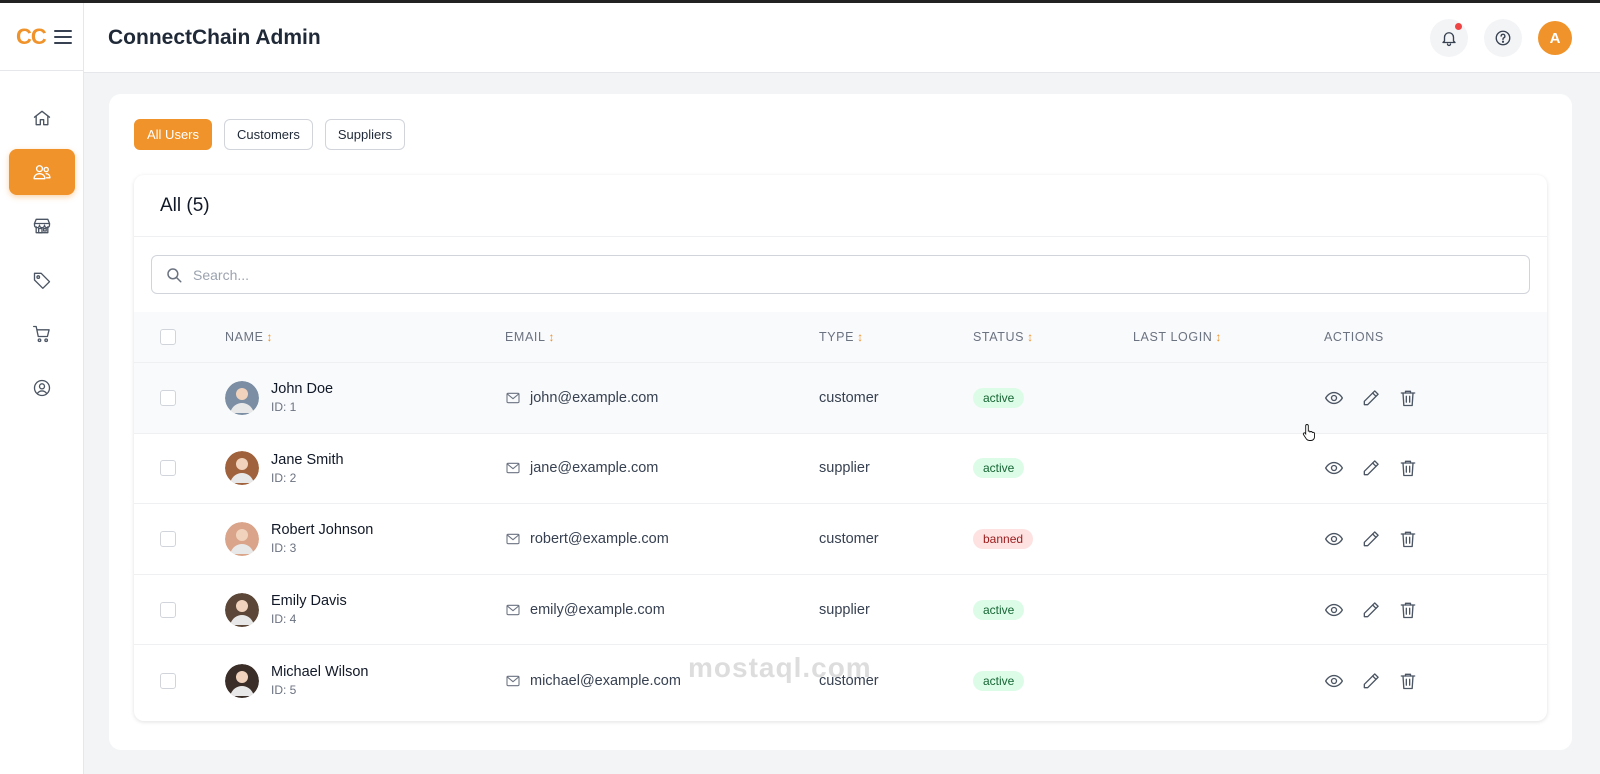 Image resolution: width=1600 pixels, height=774 pixels. I want to click on email-cell: jane@example.com, so click(662, 468).